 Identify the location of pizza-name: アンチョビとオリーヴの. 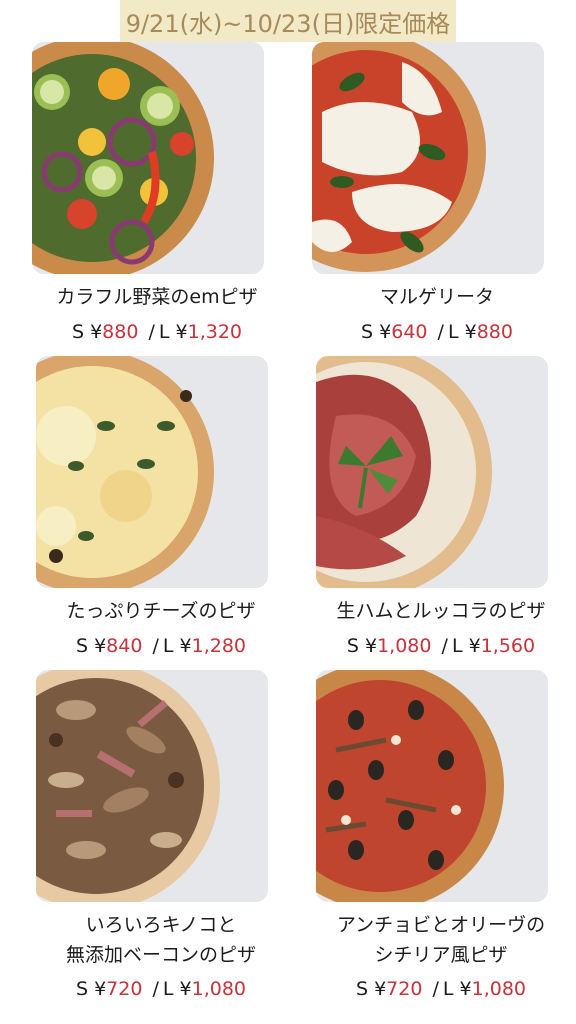
(441, 925).